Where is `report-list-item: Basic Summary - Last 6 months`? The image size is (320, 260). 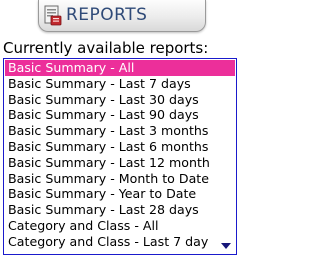 report-list-item: Basic Summary - Last 6 months is located at coordinates (120, 147).